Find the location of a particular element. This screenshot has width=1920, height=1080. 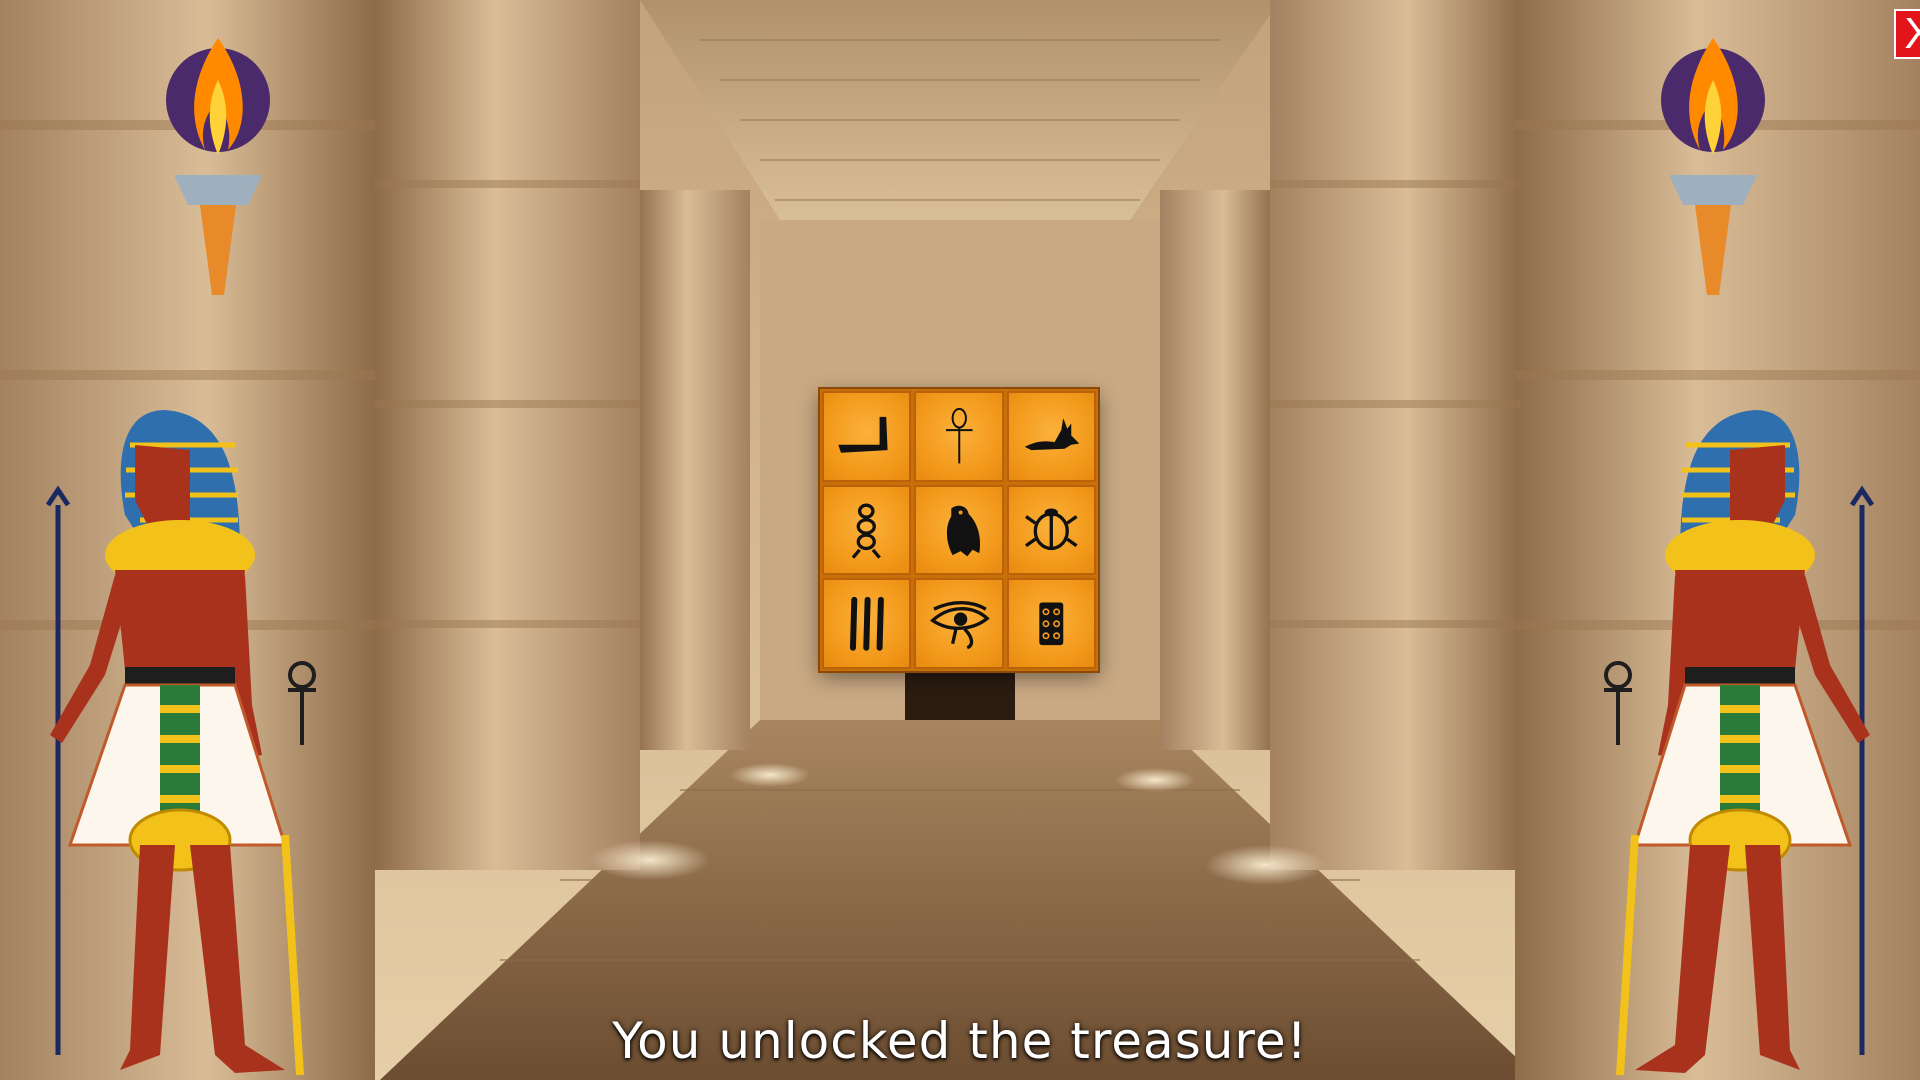

pharaoh-left-icon is located at coordinates (180, 743).